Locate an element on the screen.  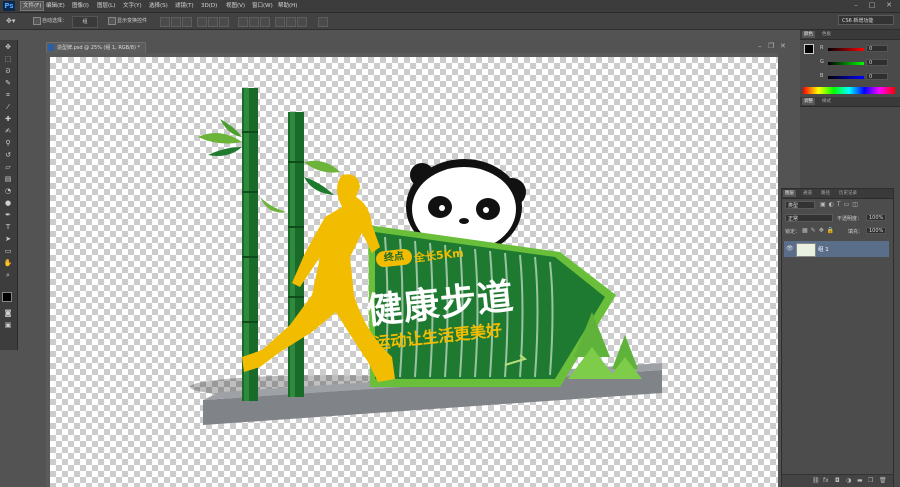
menu-type: 文字(Y) is located at coordinates (132, 6).